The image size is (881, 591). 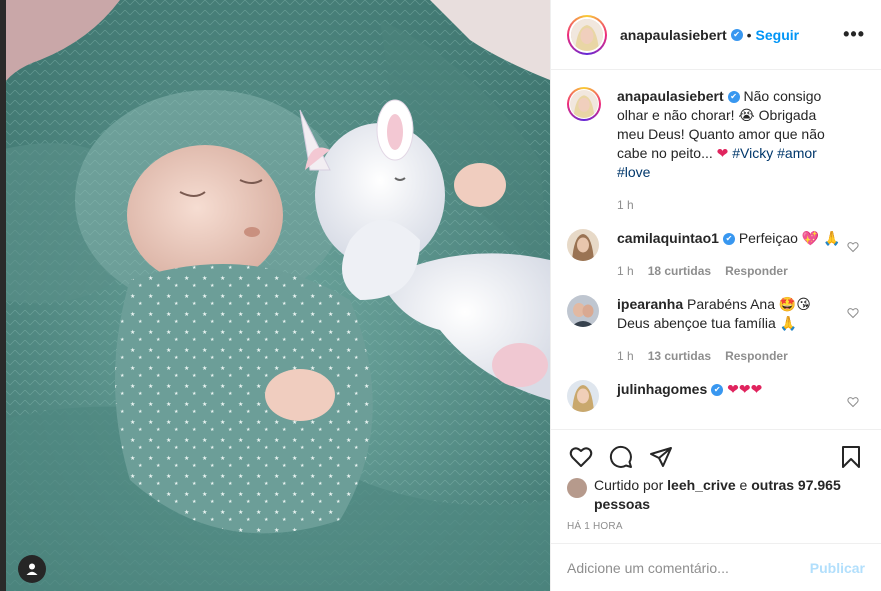 What do you see at coordinates (837, 568) in the screenshot?
I see `publish-button: Publicar` at bounding box center [837, 568].